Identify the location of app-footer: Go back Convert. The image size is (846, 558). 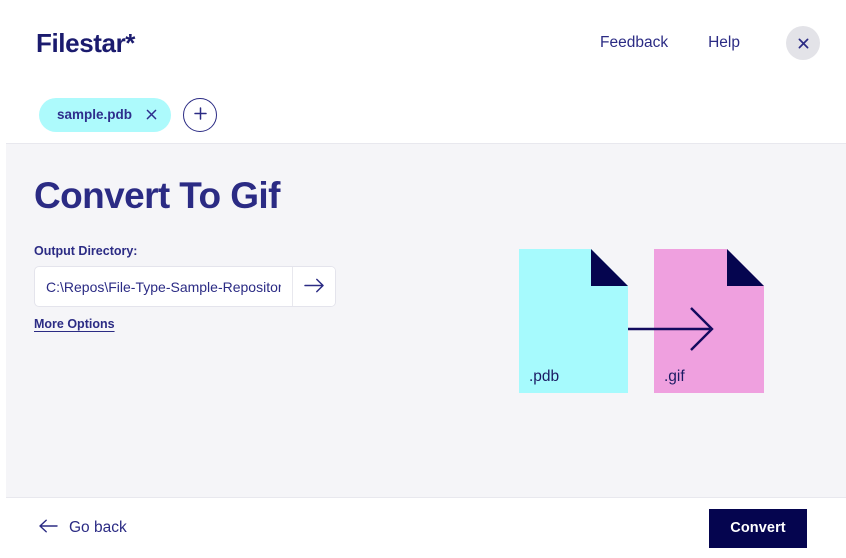
(423, 528).